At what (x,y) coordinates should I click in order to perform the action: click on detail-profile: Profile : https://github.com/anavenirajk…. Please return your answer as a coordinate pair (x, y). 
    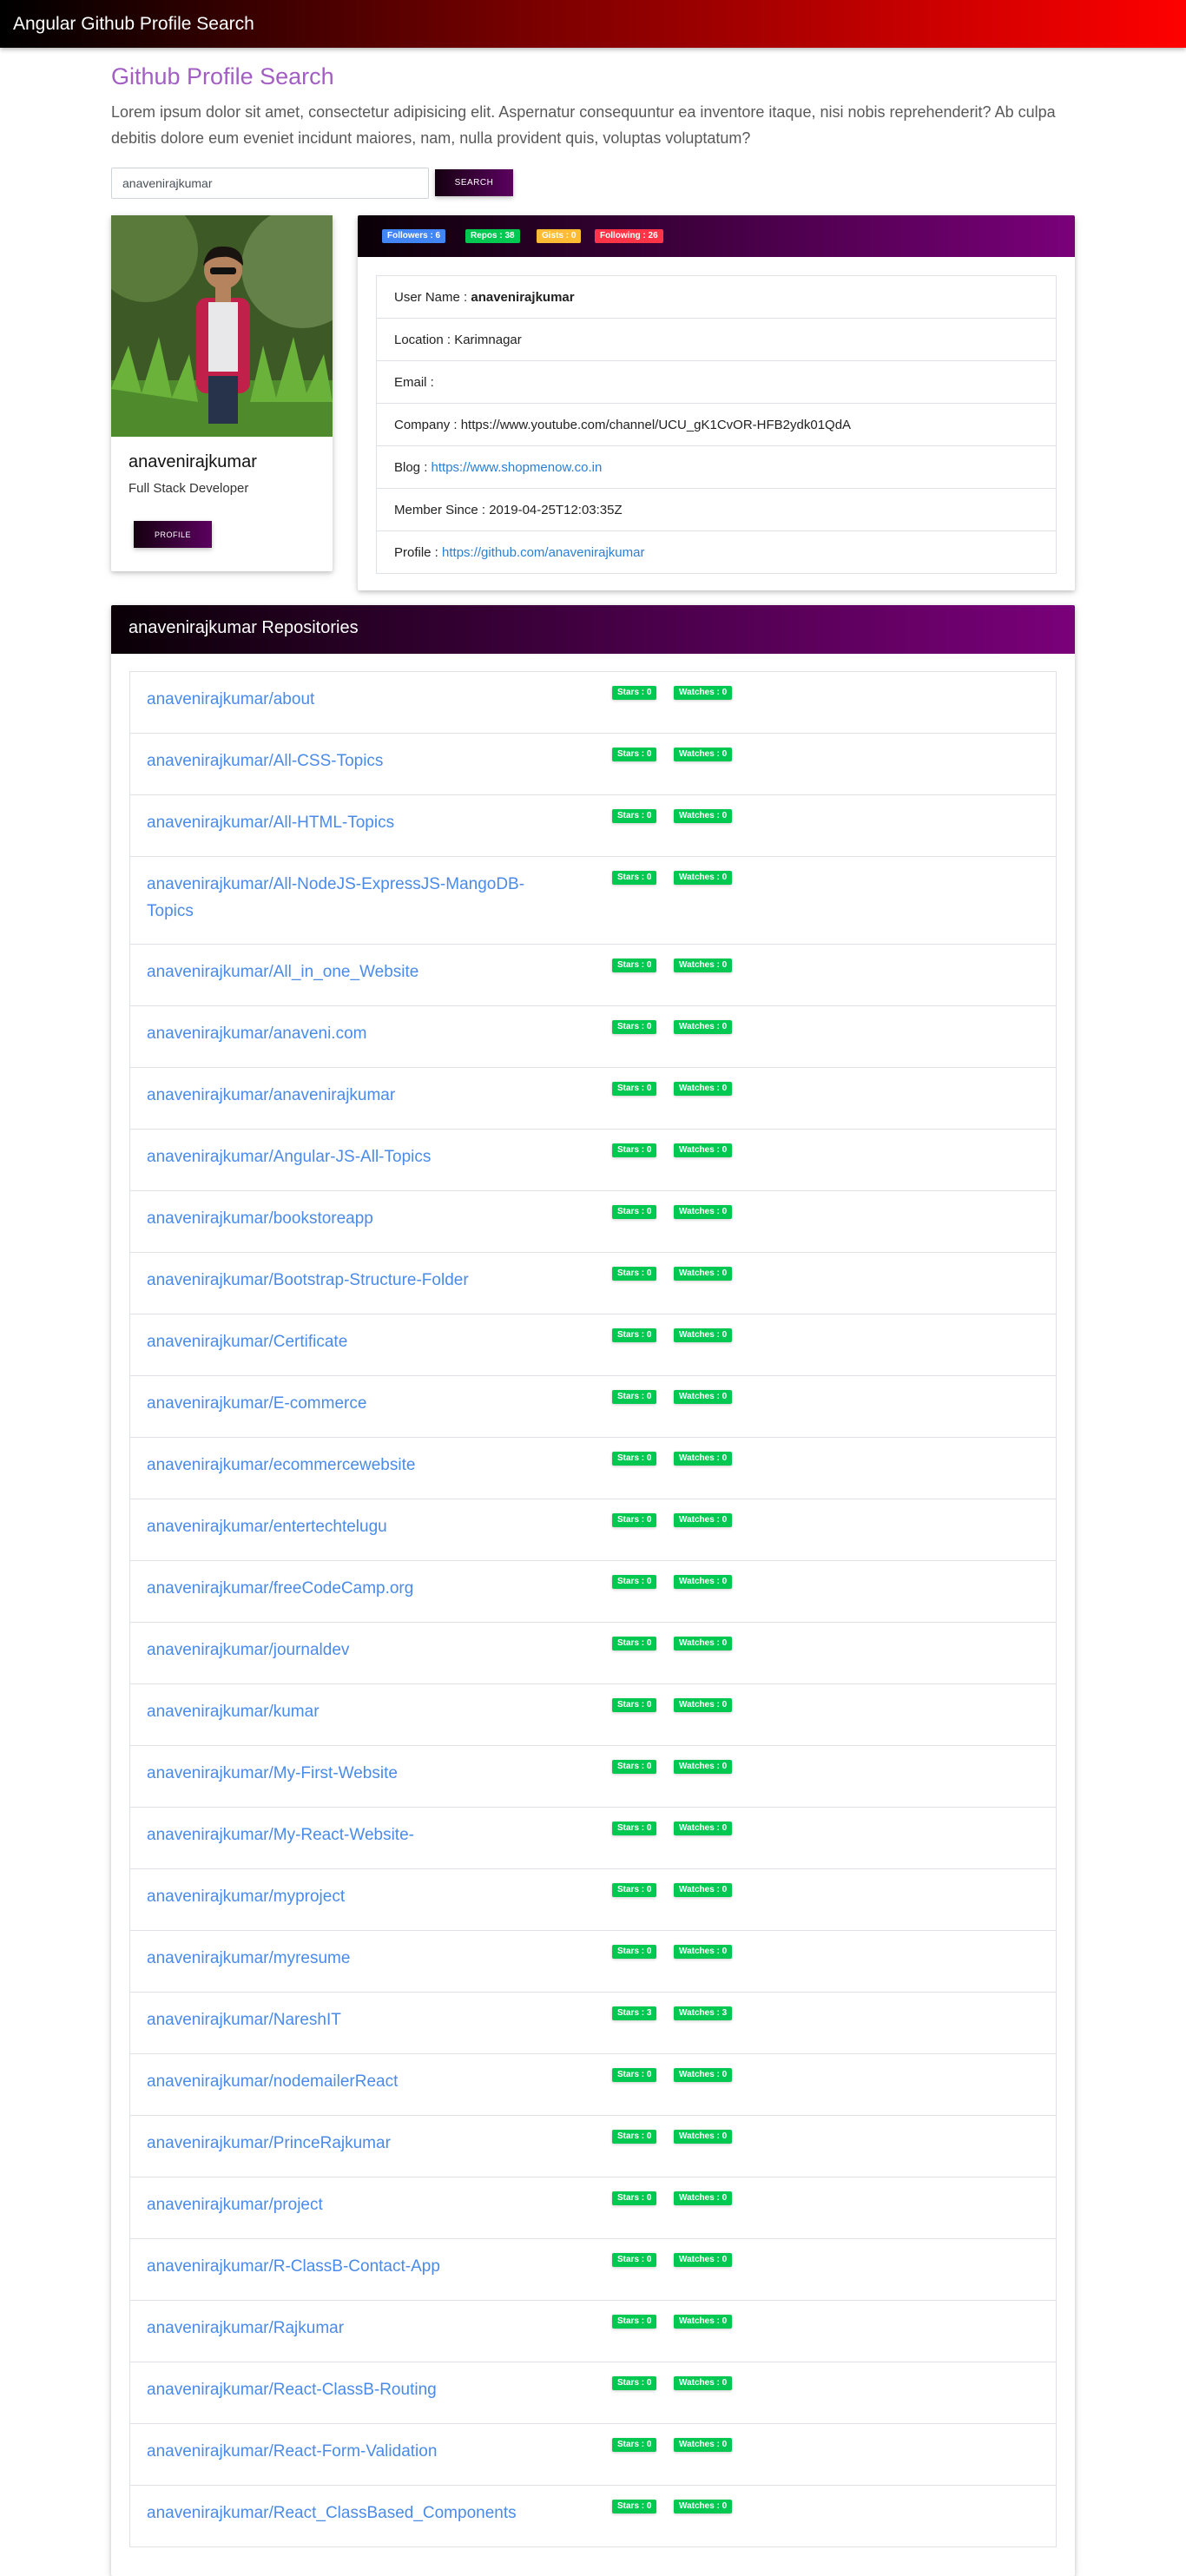
    Looking at the image, I should click on (716, 552).